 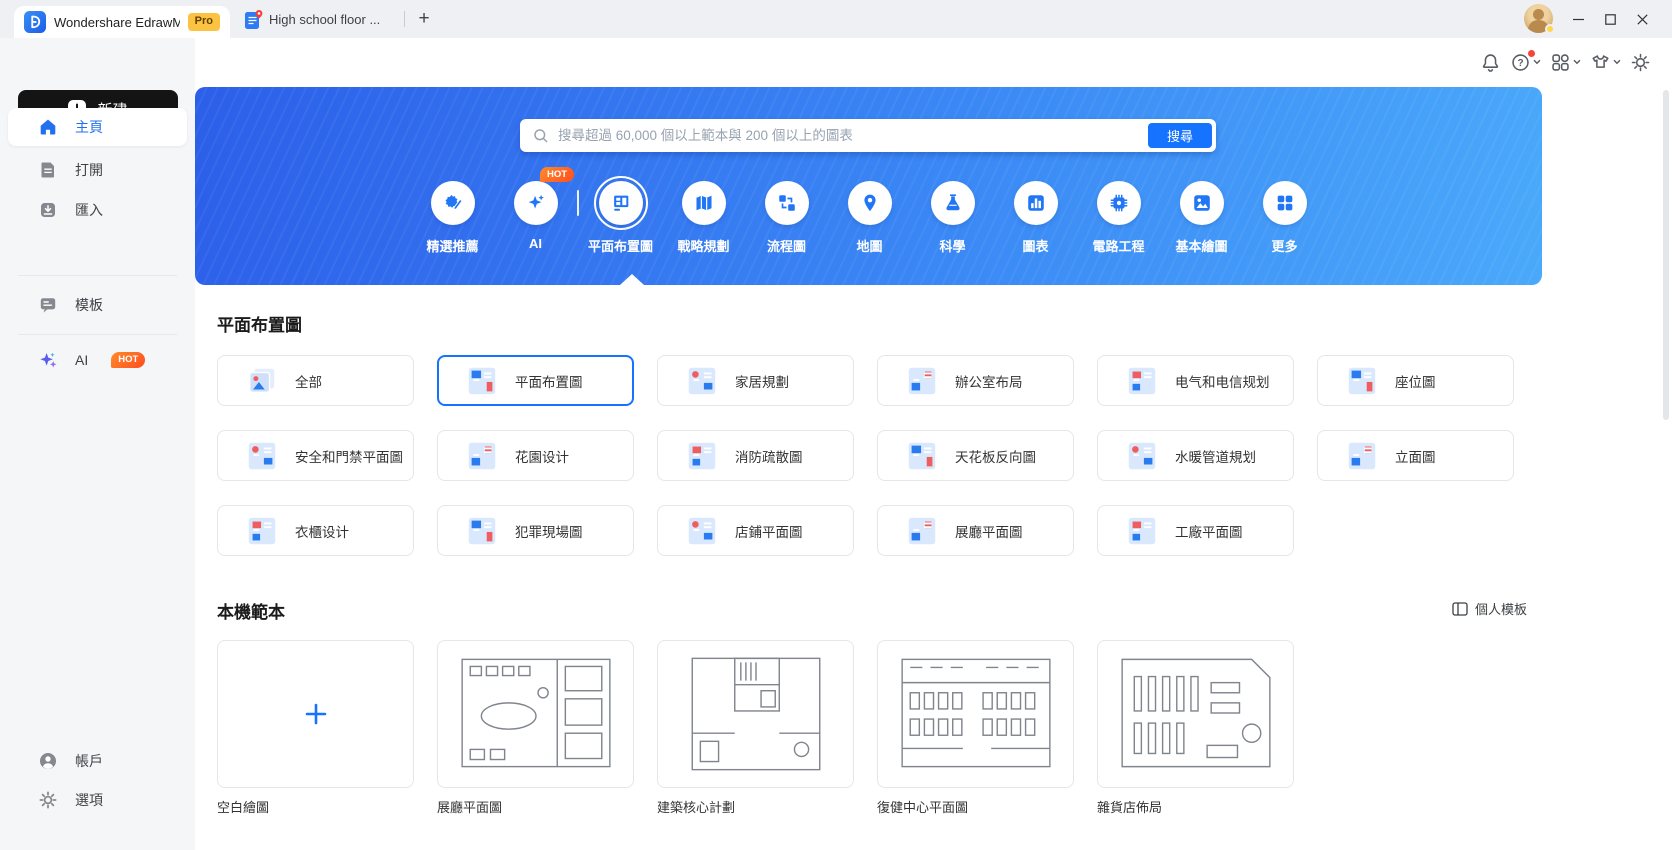 I want to click on banner-category-5: 地圖, so click(x=869, y=215).